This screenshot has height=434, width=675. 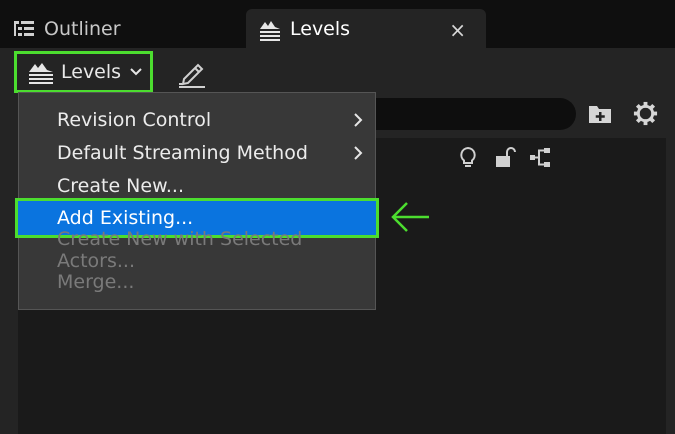 What do you see at coordinates (82, 28) in the screenshot?
I see `tab-outliner-label: Outliner` at bounding box center [82, 28].